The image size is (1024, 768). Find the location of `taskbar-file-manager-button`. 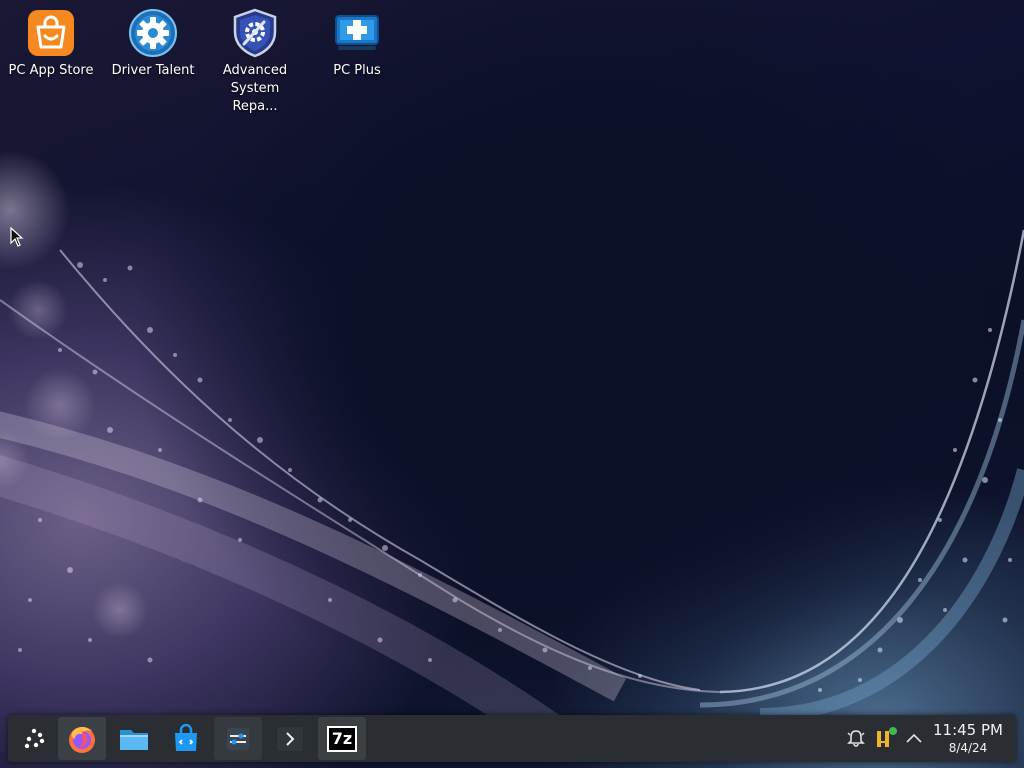

taskbar-file-manager-button is located at coordinates (134, 738).